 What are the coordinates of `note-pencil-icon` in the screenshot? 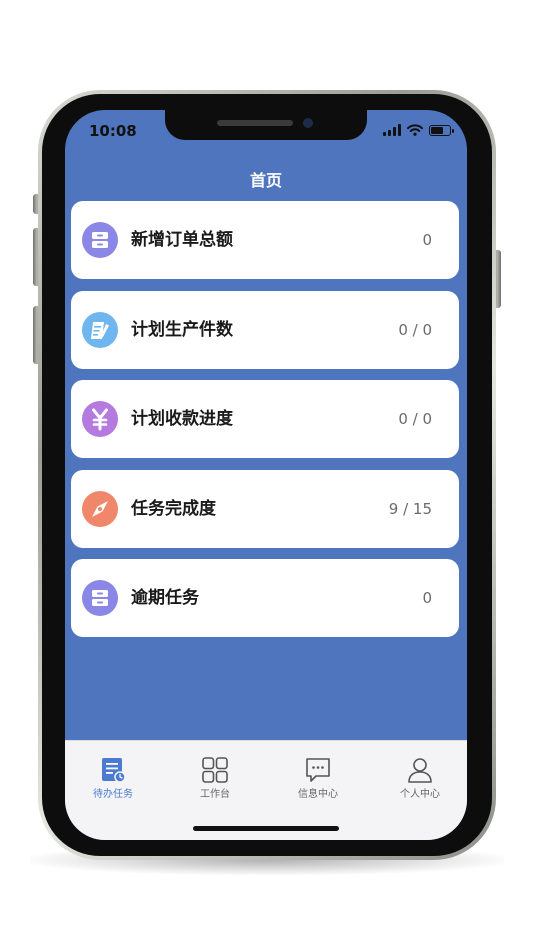 It's located at (100, 330).